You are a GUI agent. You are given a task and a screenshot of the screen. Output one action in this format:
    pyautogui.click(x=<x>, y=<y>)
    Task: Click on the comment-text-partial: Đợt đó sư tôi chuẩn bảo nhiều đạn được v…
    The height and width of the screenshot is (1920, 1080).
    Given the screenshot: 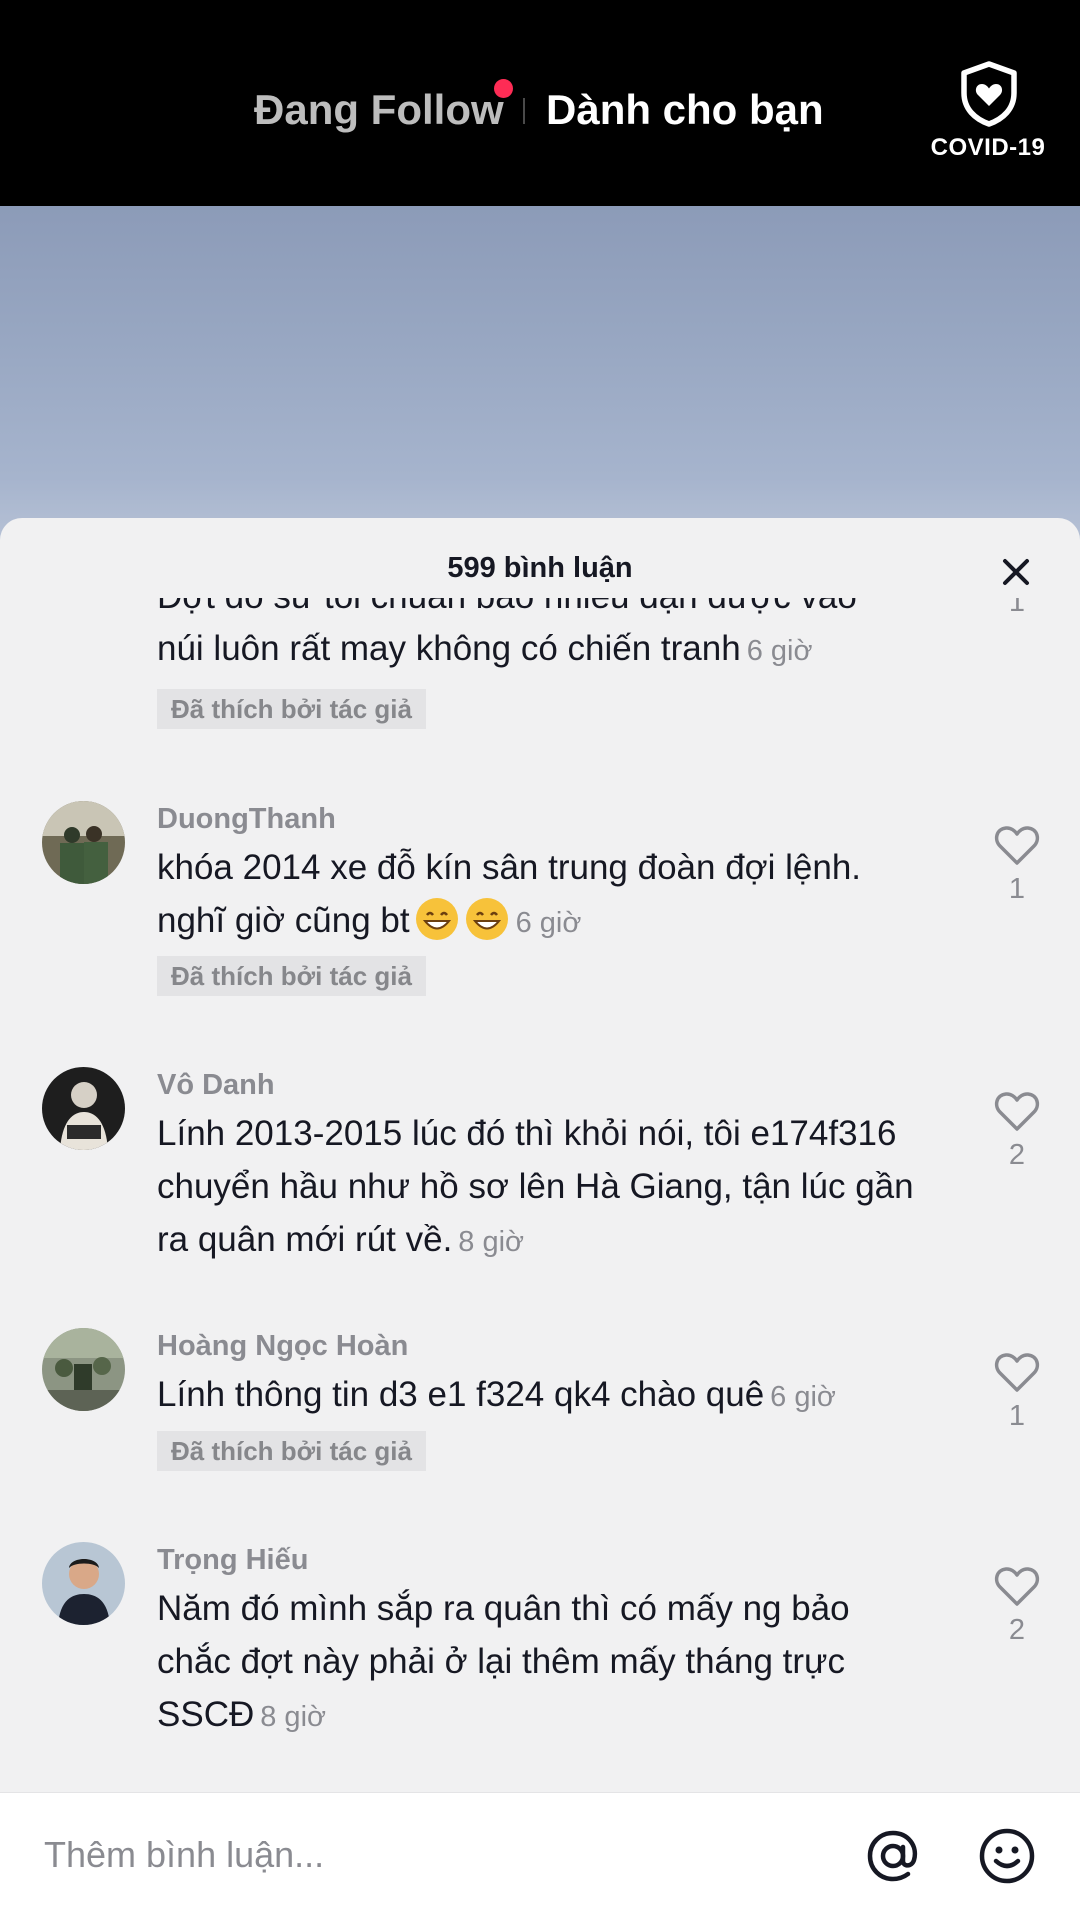 What is the action you would take?
    pyautogui.click(x=547, y=610)
    